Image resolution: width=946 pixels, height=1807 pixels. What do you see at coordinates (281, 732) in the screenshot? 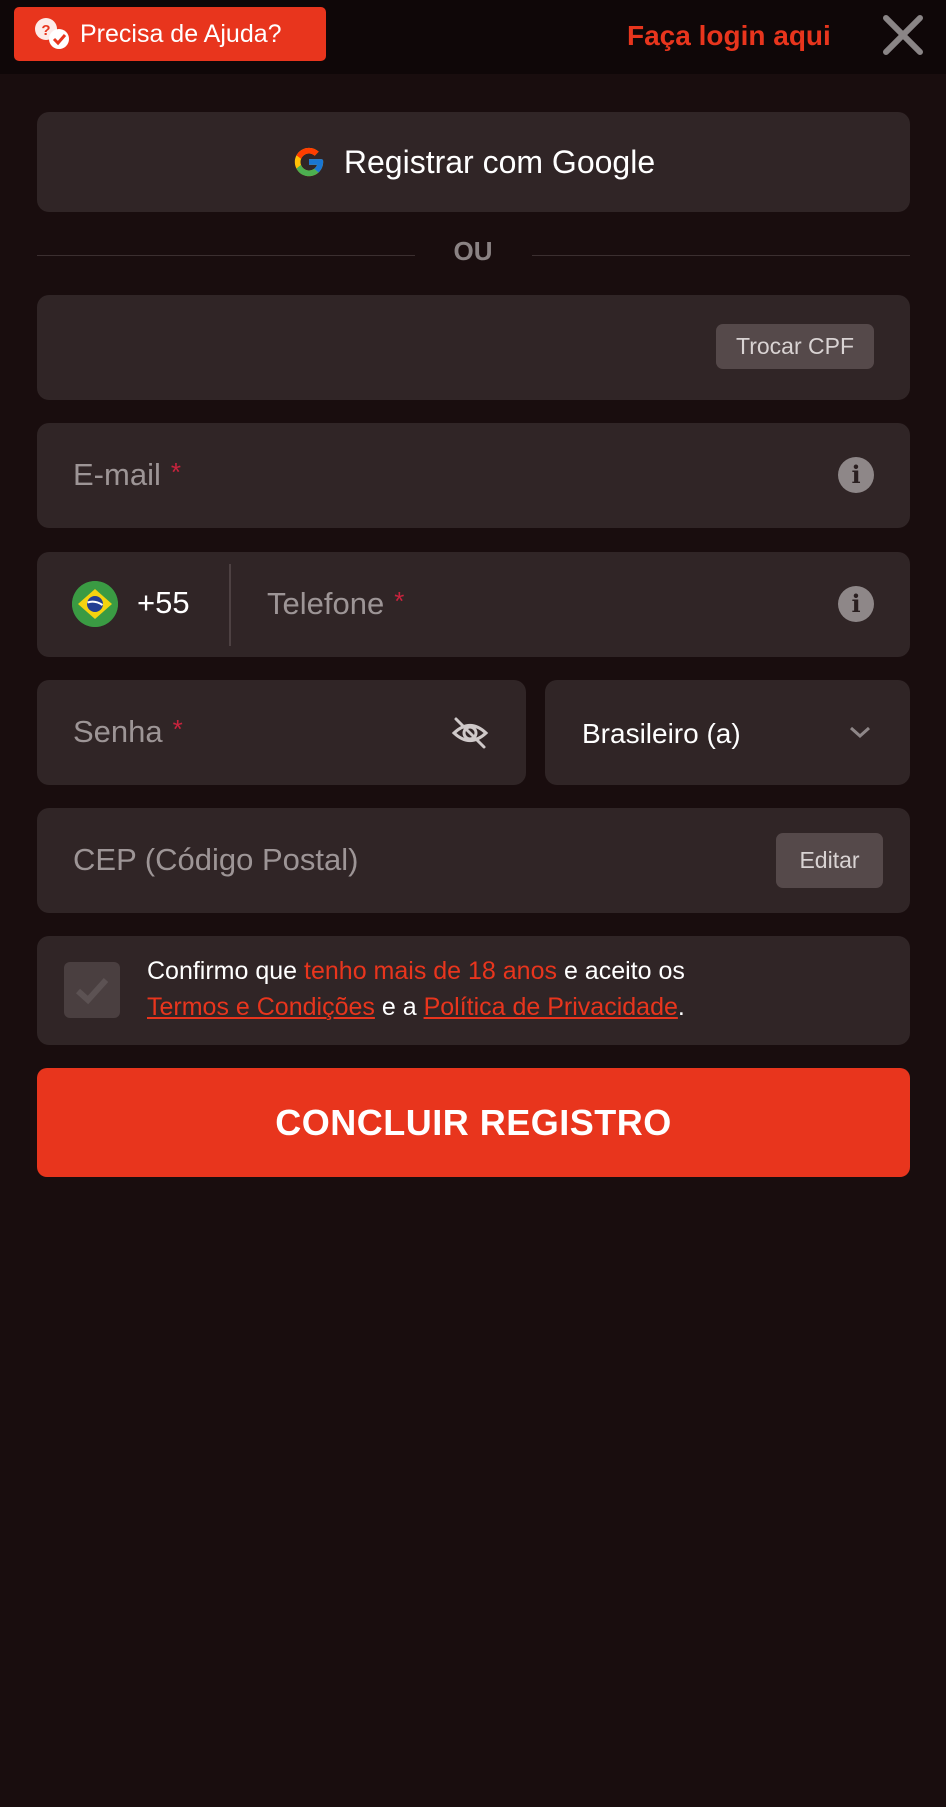
I see `password-field: Senha *` at bounding box center [281, 732].